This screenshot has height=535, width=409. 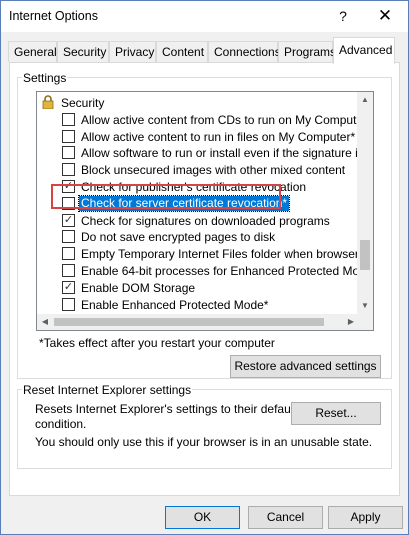 I want to click on lock-icon, so click(x=48, y=102).